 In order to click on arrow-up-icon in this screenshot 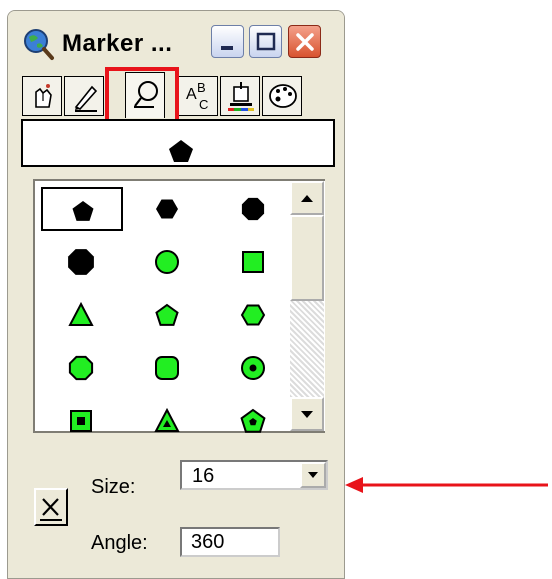, I will do `click(307, 198)`.